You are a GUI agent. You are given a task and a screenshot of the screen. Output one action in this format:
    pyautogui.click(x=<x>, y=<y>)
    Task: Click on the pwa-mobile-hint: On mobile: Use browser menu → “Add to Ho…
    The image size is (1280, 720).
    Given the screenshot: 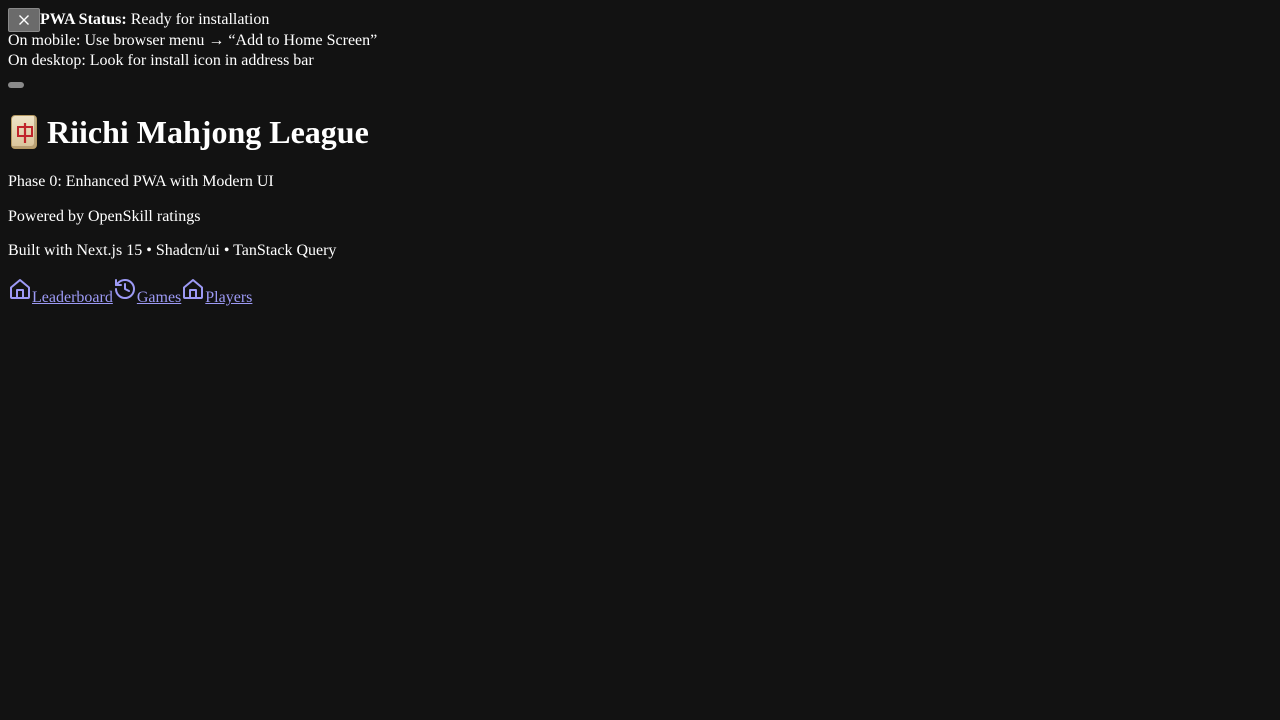 What is the action you would take?
    pyautogui.click(x=193, y=40)
    